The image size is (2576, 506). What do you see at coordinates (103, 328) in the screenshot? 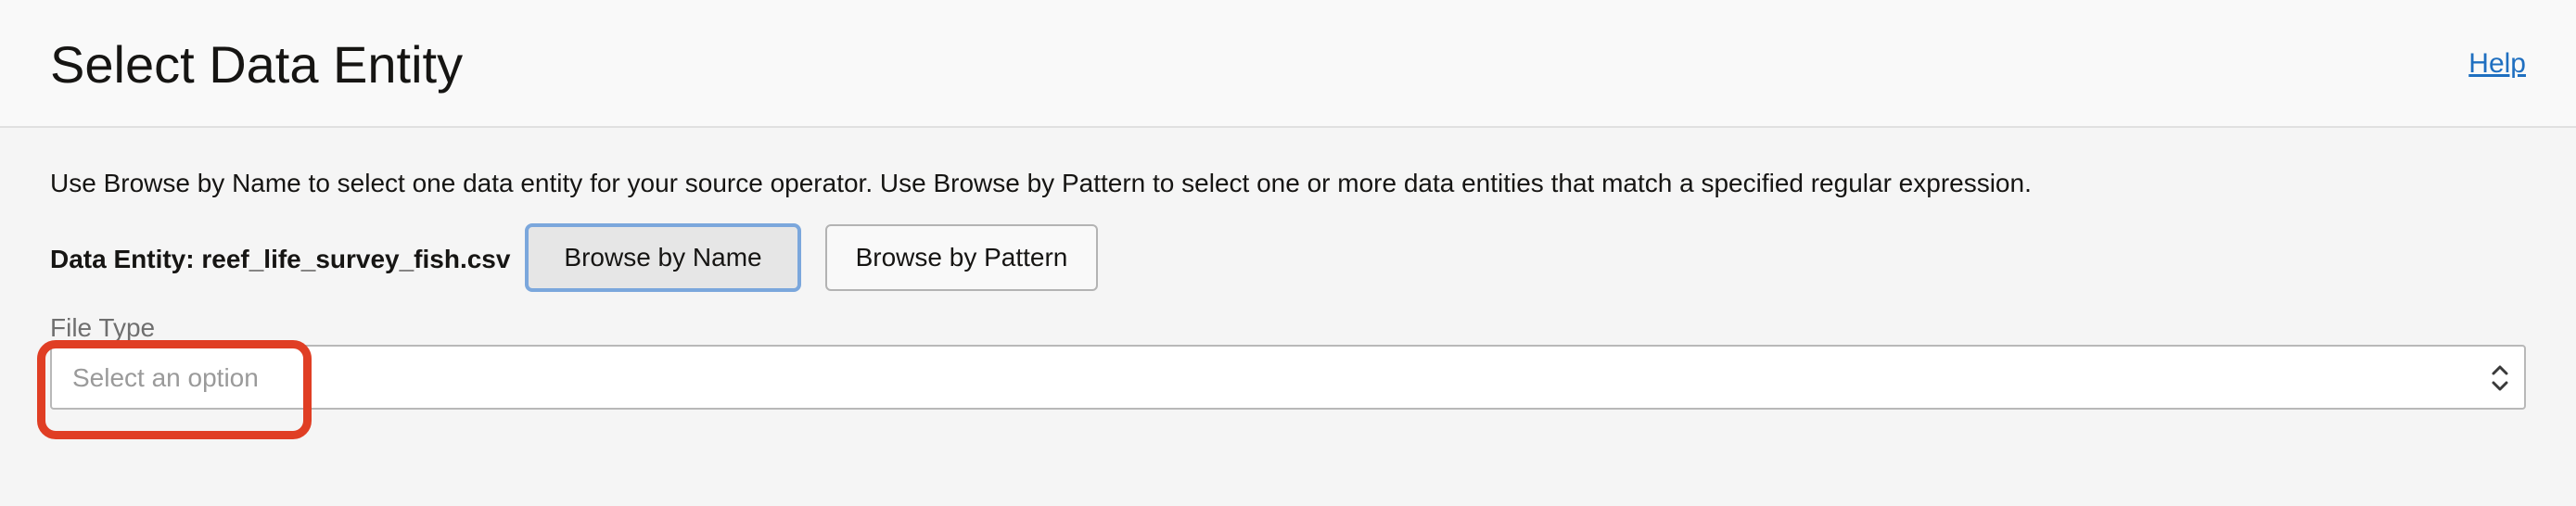
I see `file-type-label: File Type` at bounding box center [103, 328].